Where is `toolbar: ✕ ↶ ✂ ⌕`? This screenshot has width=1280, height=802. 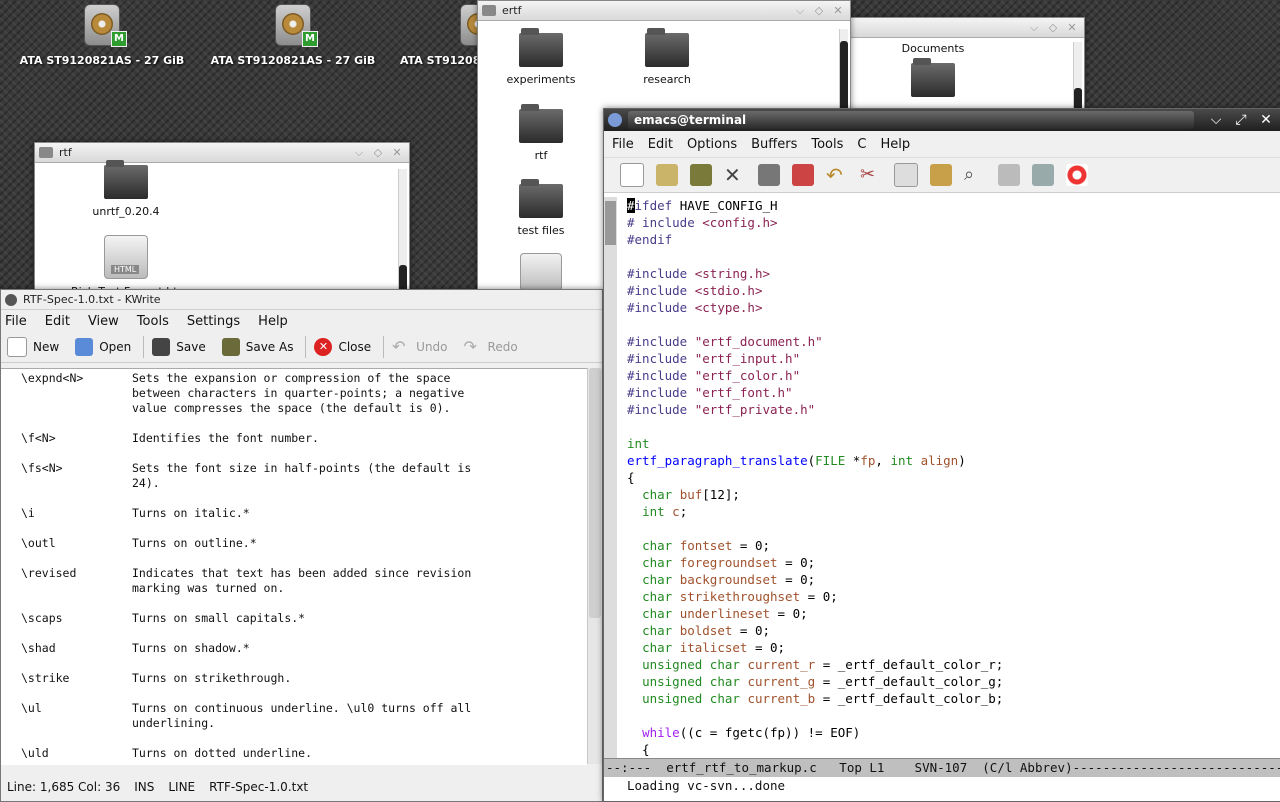 toolbar: ✕ ↶ ✂ ⌕ is located at coordinates (942, 175).